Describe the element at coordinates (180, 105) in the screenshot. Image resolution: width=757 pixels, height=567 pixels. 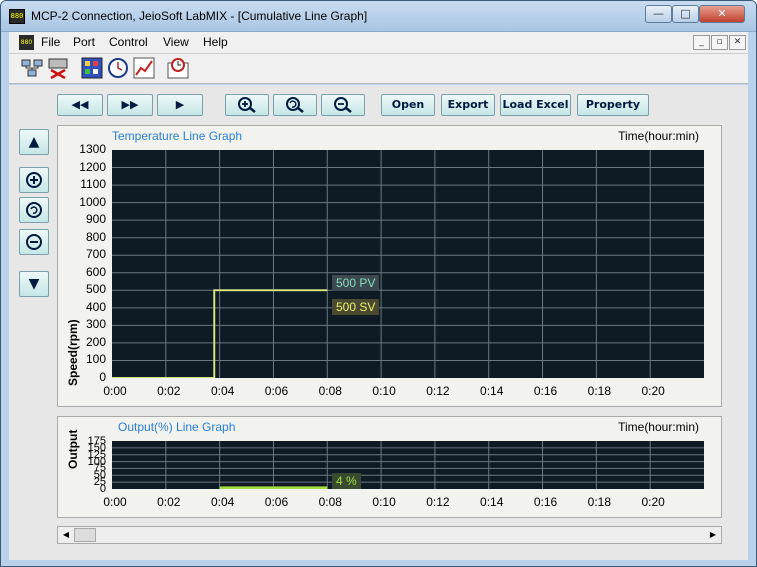
I see `play-button: ▶` at that location.